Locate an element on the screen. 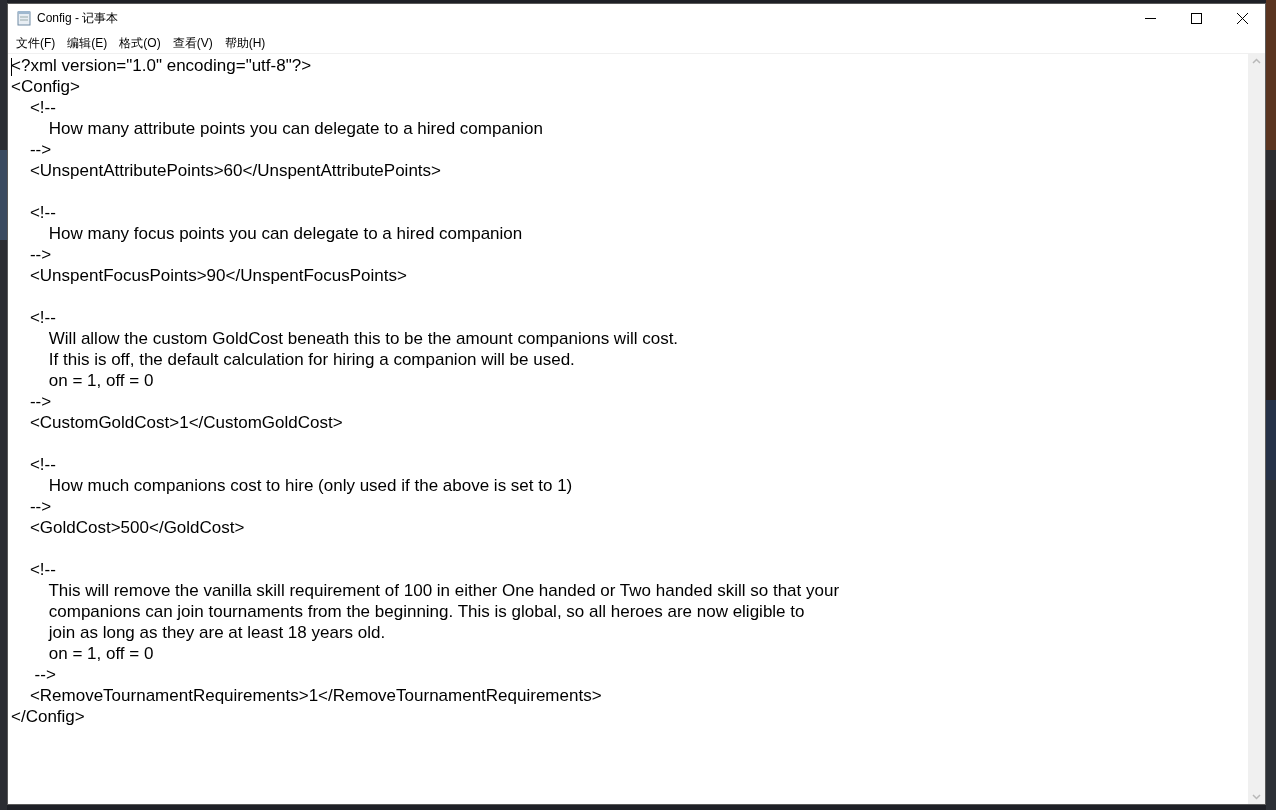 This screenshot has width=1276, height=810. window-title: Config - 记事本 is located at coordinates (78, 18).